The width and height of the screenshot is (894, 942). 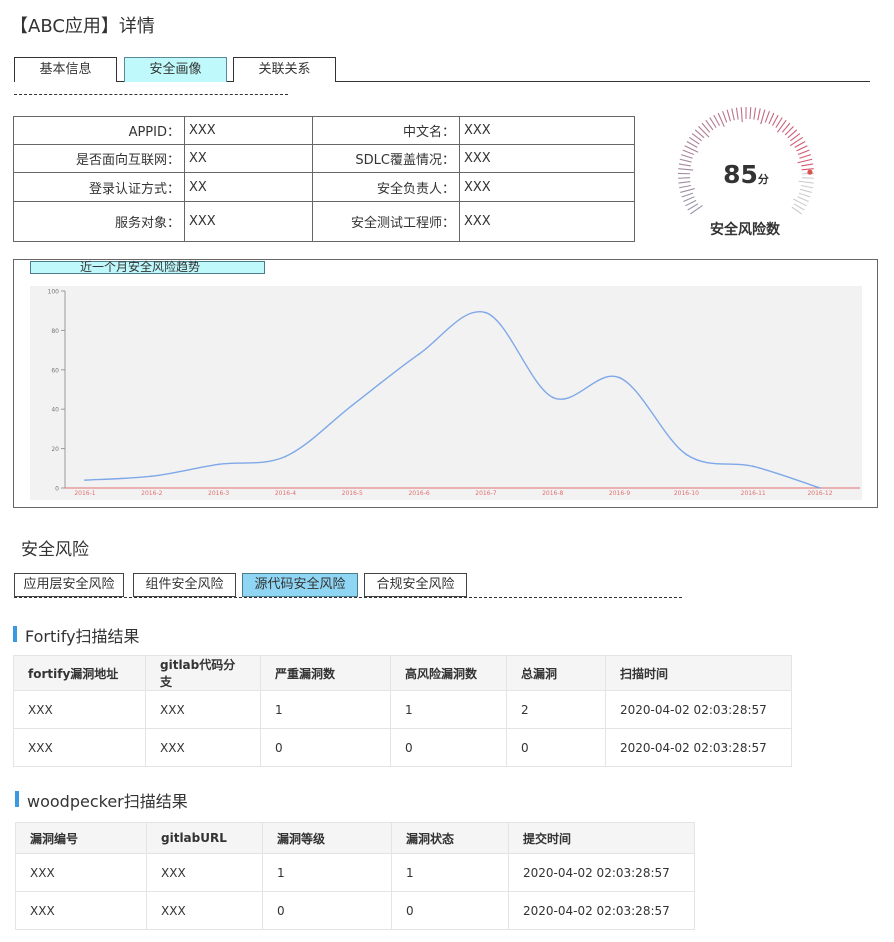 What do you see at coordinates (65, 69) in the screenshot?
I see `tab-basic-info: 基本信息` at bounding box center [65, 69].